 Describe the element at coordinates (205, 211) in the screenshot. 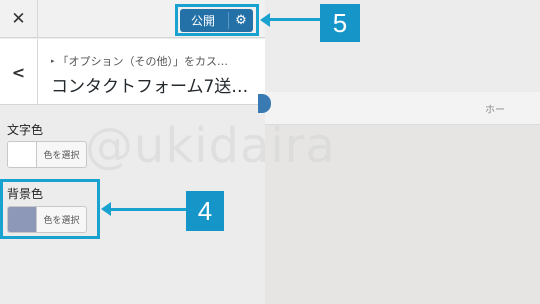

I see `annotation-badge-4: 4` at that location.